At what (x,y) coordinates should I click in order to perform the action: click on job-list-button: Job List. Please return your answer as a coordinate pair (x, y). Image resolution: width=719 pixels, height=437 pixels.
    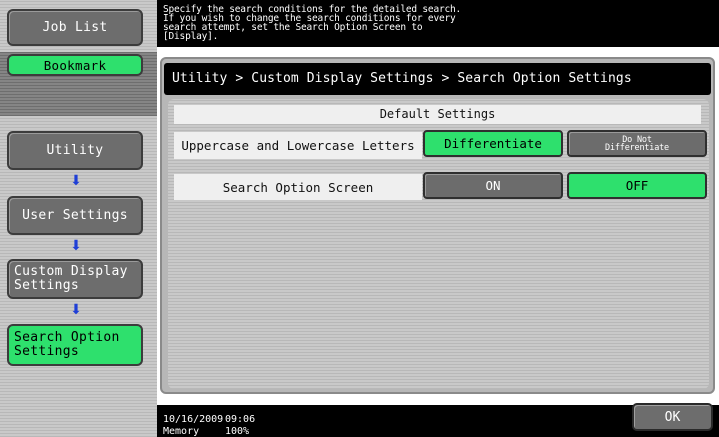
    Looking at the image, I should click on (75, 27).